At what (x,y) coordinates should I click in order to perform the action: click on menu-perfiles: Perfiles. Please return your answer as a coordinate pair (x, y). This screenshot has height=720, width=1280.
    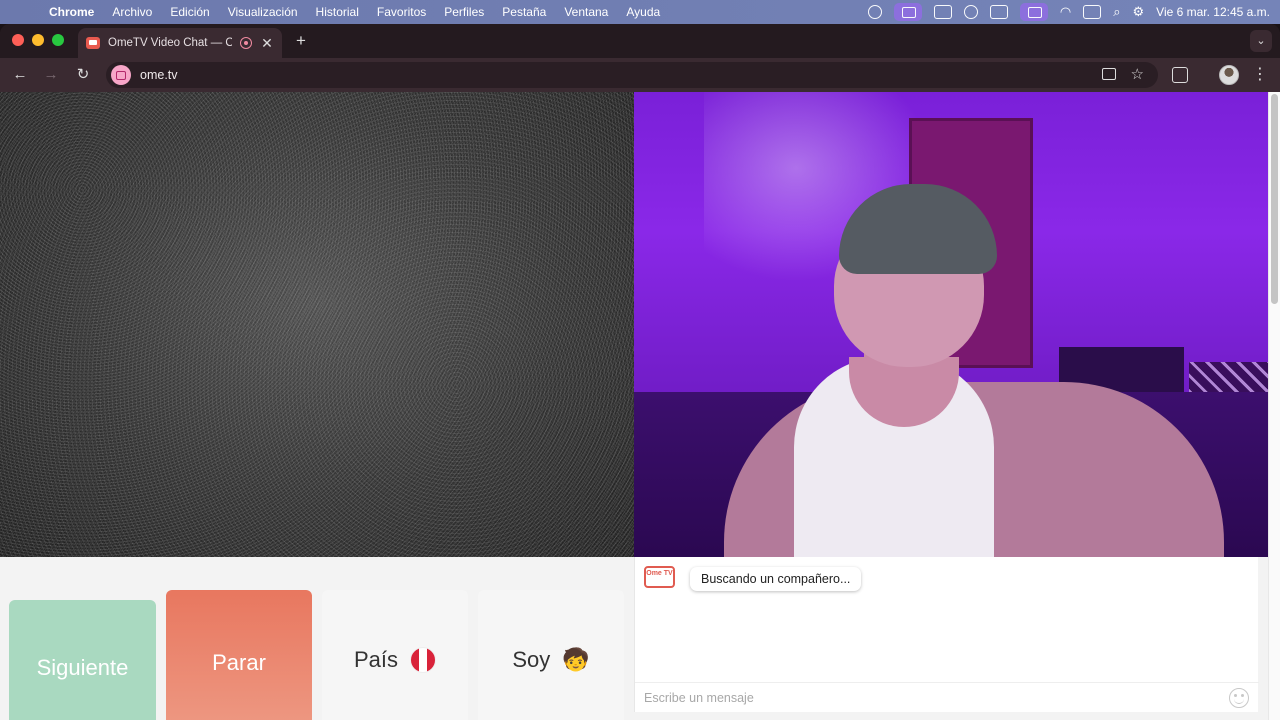
    Looking at the image, I should click on (464, 12).